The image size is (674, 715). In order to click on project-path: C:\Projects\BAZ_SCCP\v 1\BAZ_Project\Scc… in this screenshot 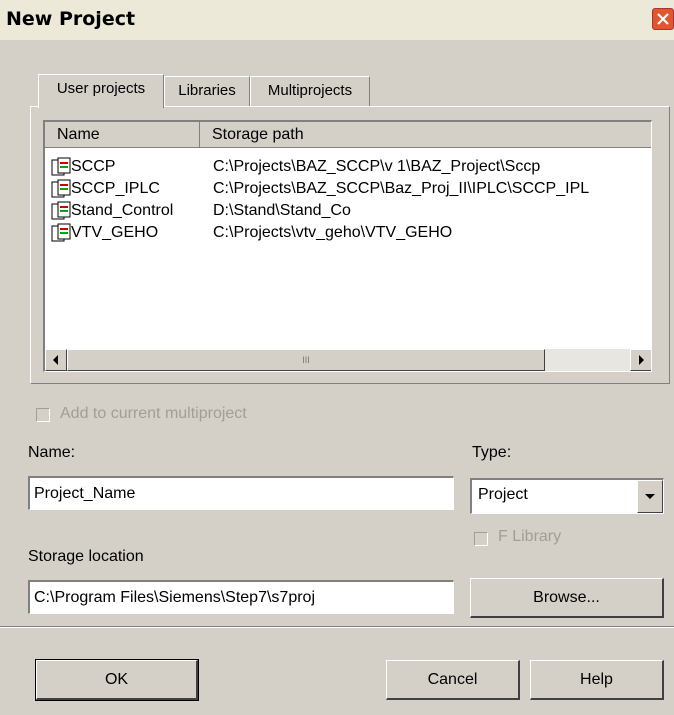, I will do `click(377, 166)`.